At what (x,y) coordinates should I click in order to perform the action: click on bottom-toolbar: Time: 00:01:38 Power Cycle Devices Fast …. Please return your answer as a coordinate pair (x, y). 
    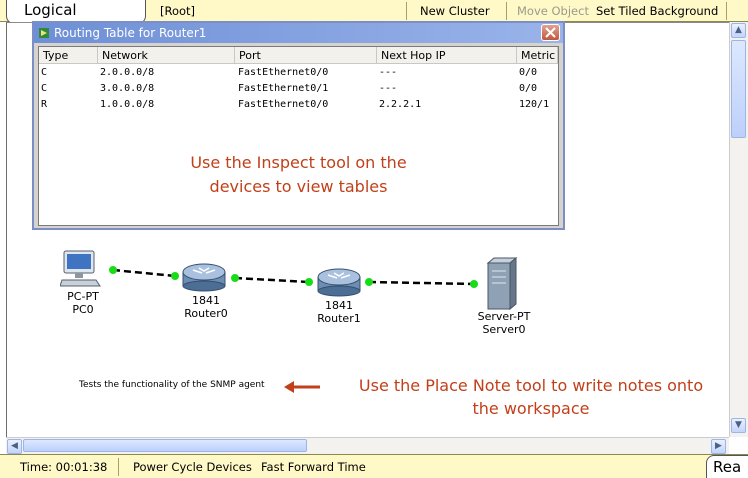
    Looking at the image, I should click on (374, 466).